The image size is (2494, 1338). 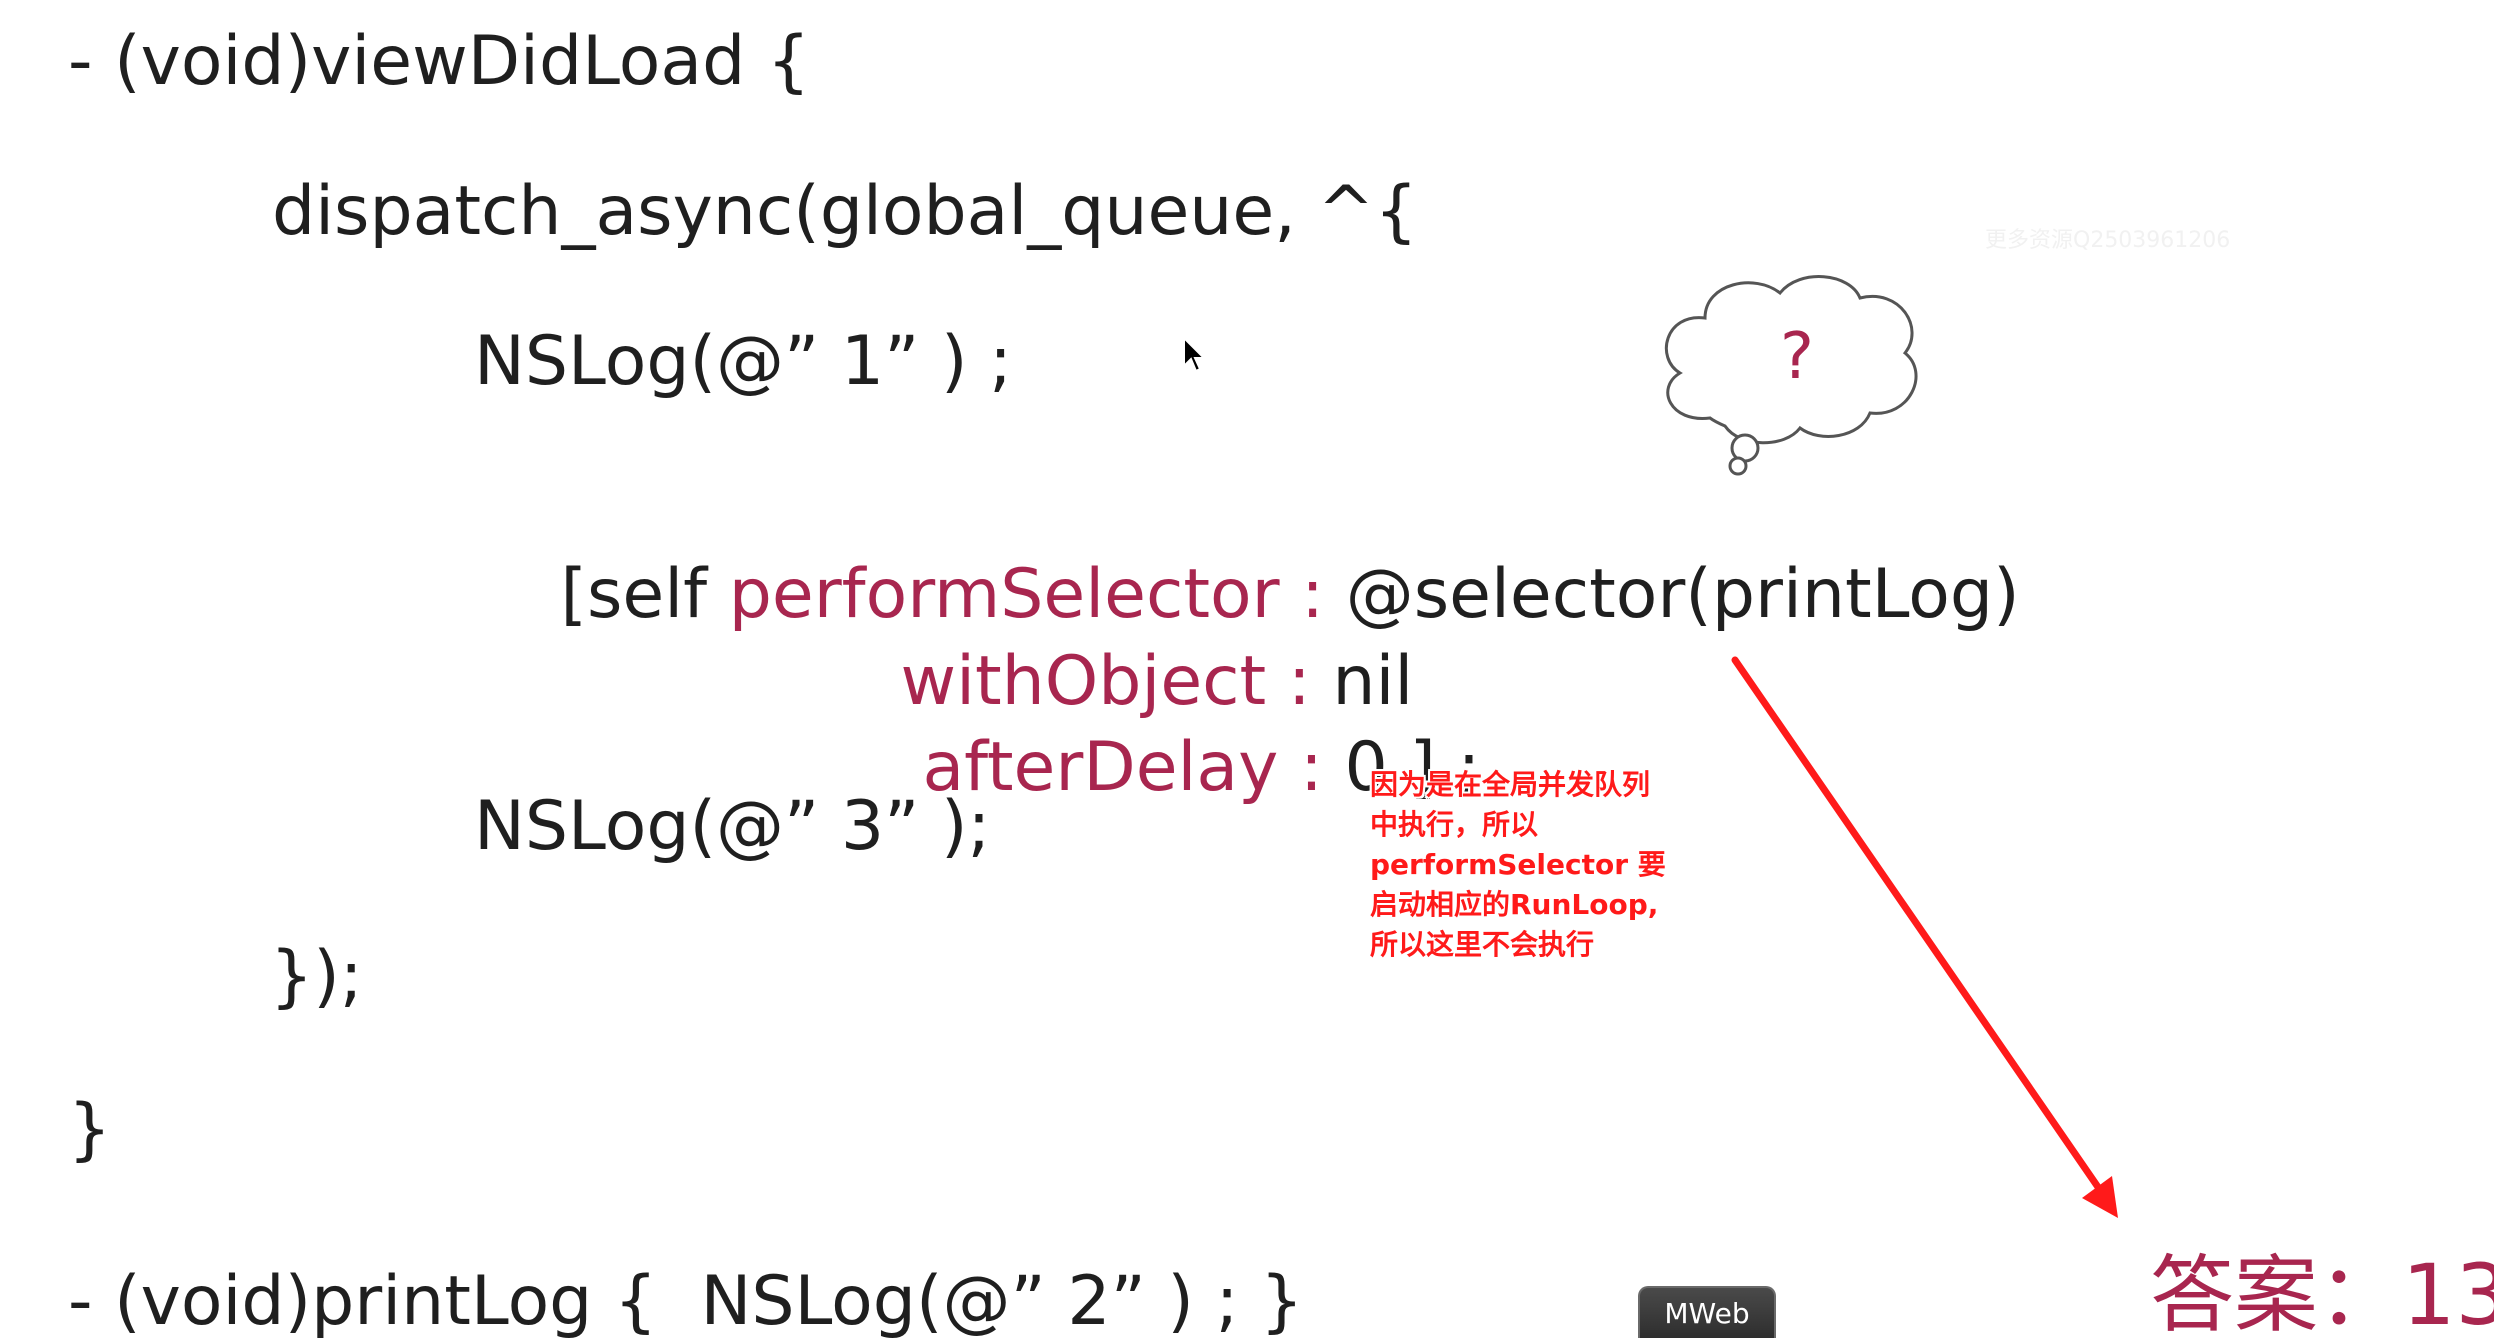 I want to click on answer-text: 答案：13, so click(x=2322, y=1292).